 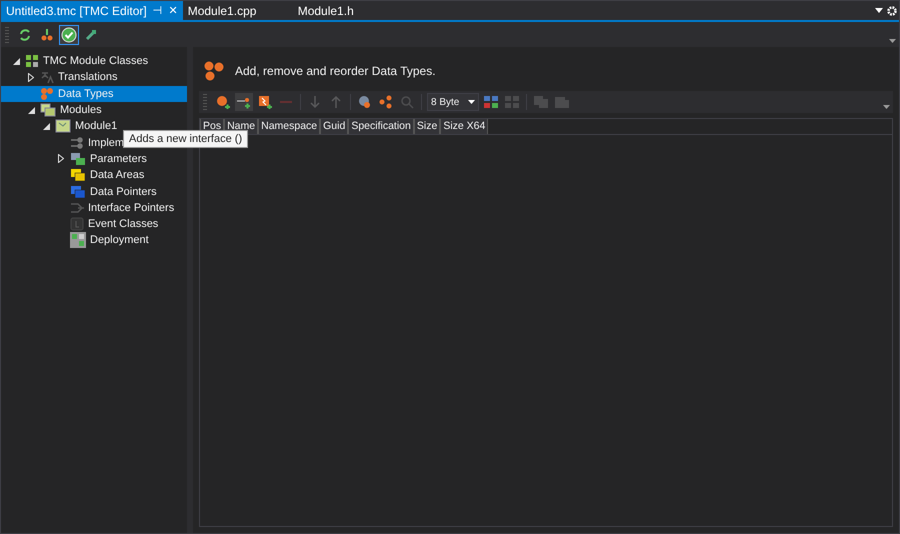 I want to click on module-icon, so click(x=63, y=126).